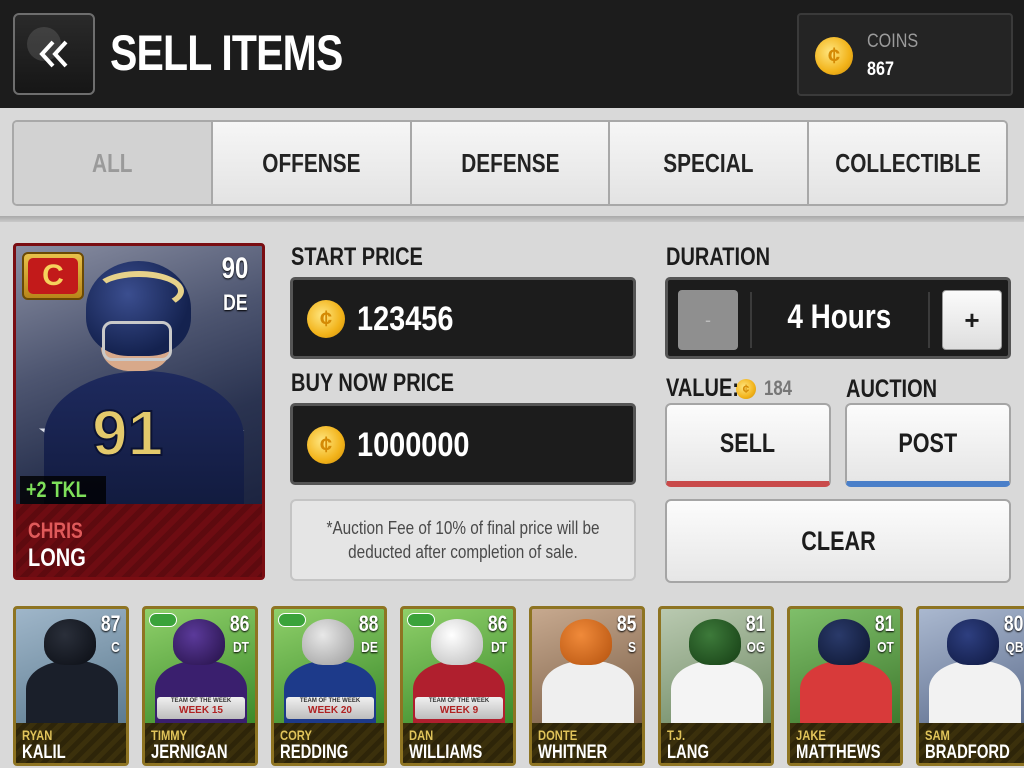 Image resolution: width=1024 pixels, height=768 pixels. Describe the element at coordinates (368, 623) in the screenshot. I see `card-rating: 88` at that location.